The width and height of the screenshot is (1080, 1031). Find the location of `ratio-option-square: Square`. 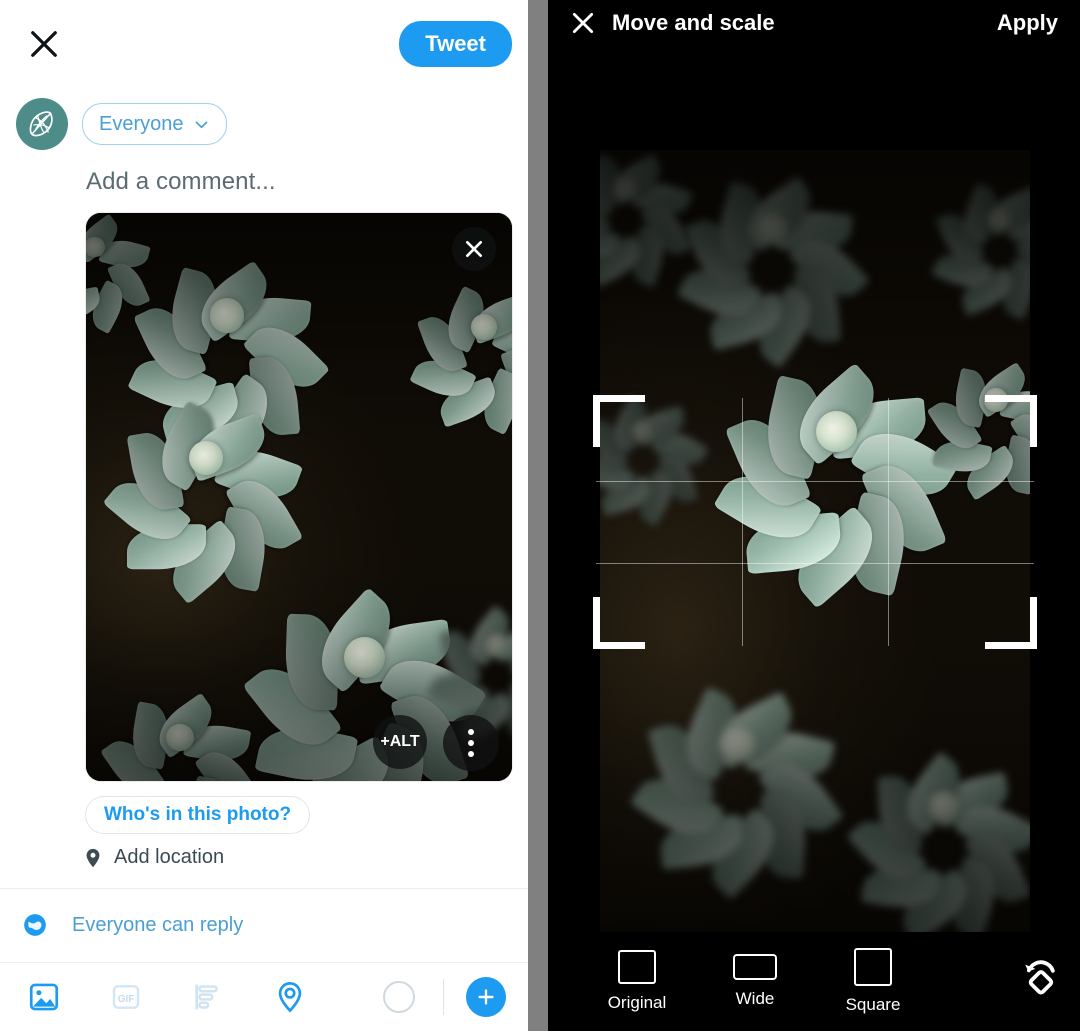

ratio-option-square: Square is located at coordinates (873, 981).